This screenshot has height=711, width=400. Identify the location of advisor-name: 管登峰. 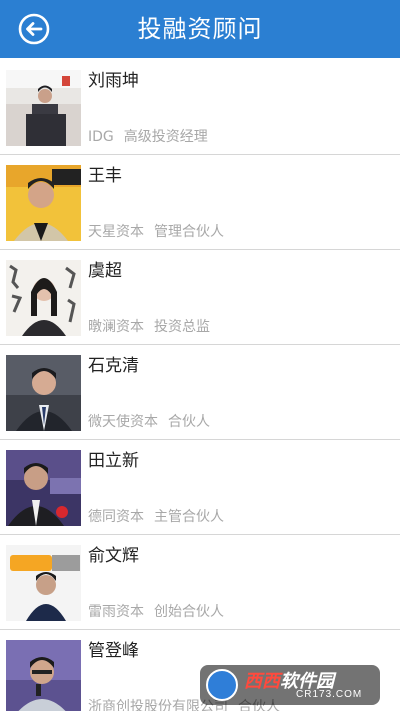
(113, 651).